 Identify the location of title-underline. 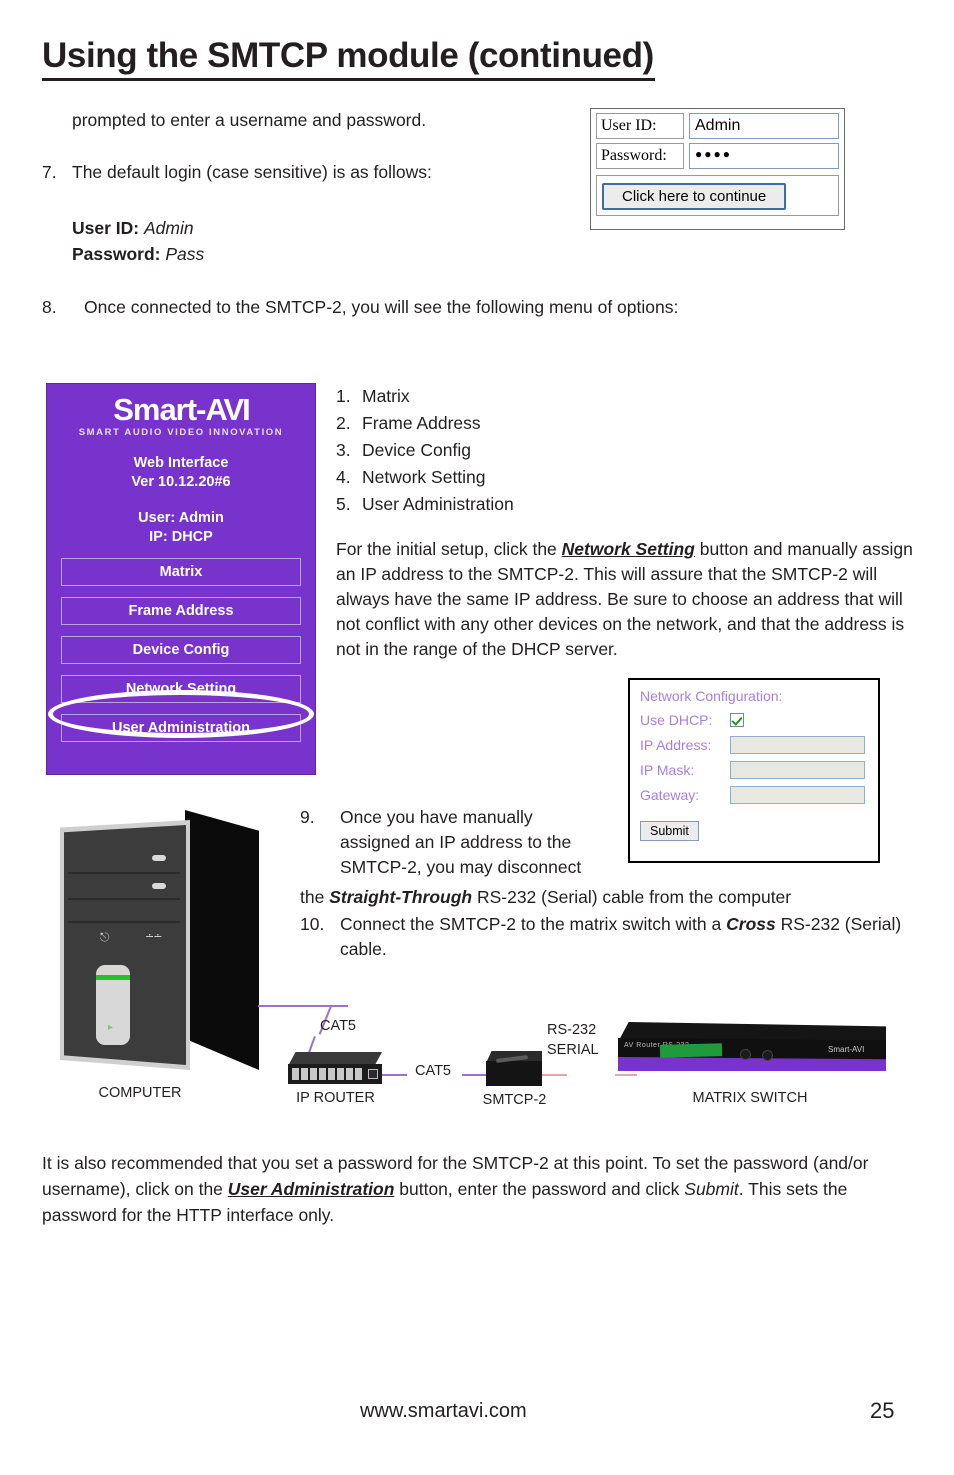
(348, 79).